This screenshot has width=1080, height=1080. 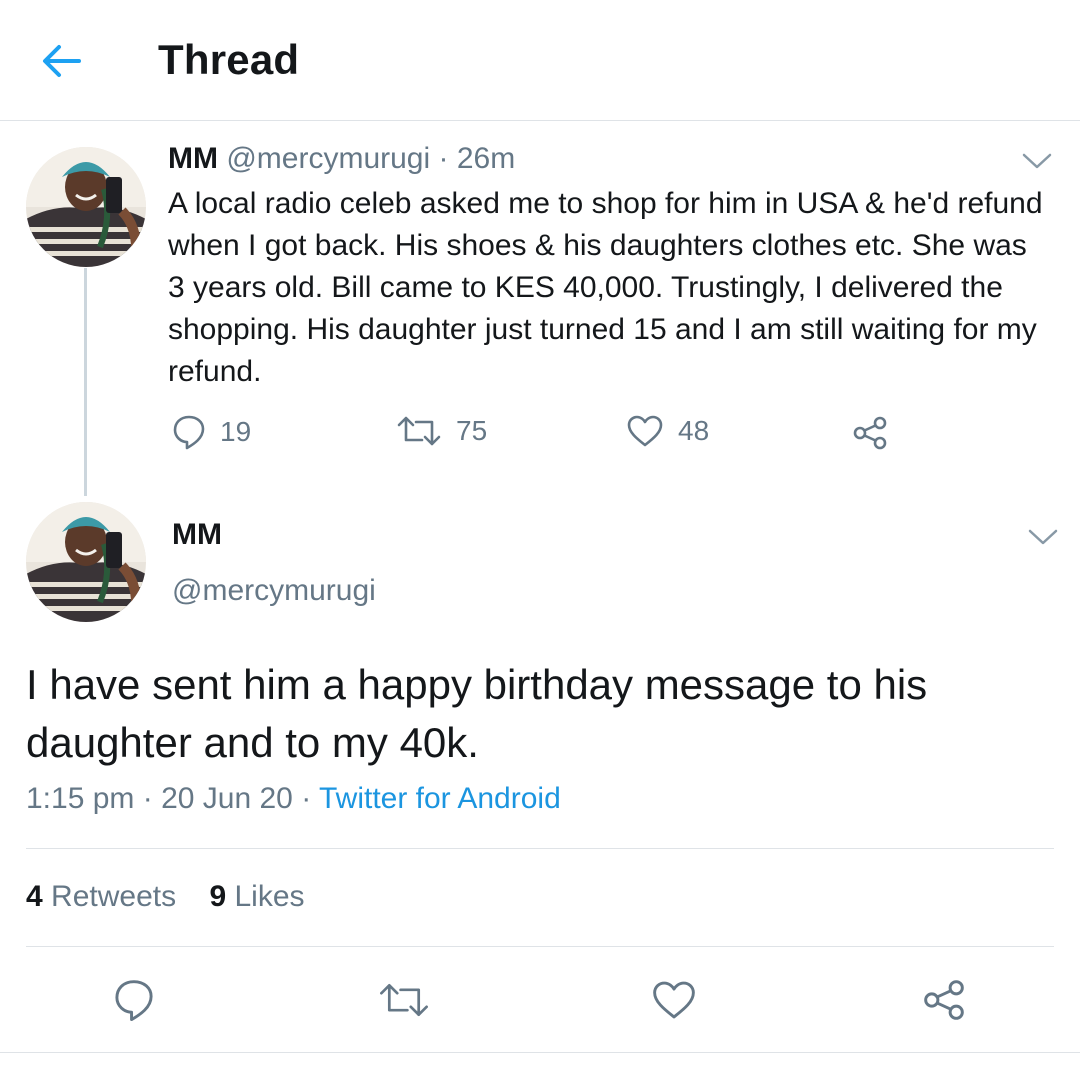 I want to click on tweet-stats: 4 Retweets 9 Likes, so click(x=165, y=897).